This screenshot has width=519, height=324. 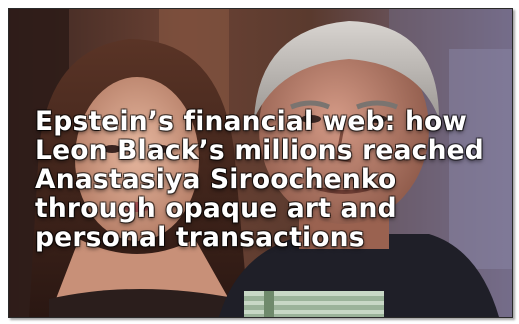 I want to click on money-stack, so click(x=314, y=304).